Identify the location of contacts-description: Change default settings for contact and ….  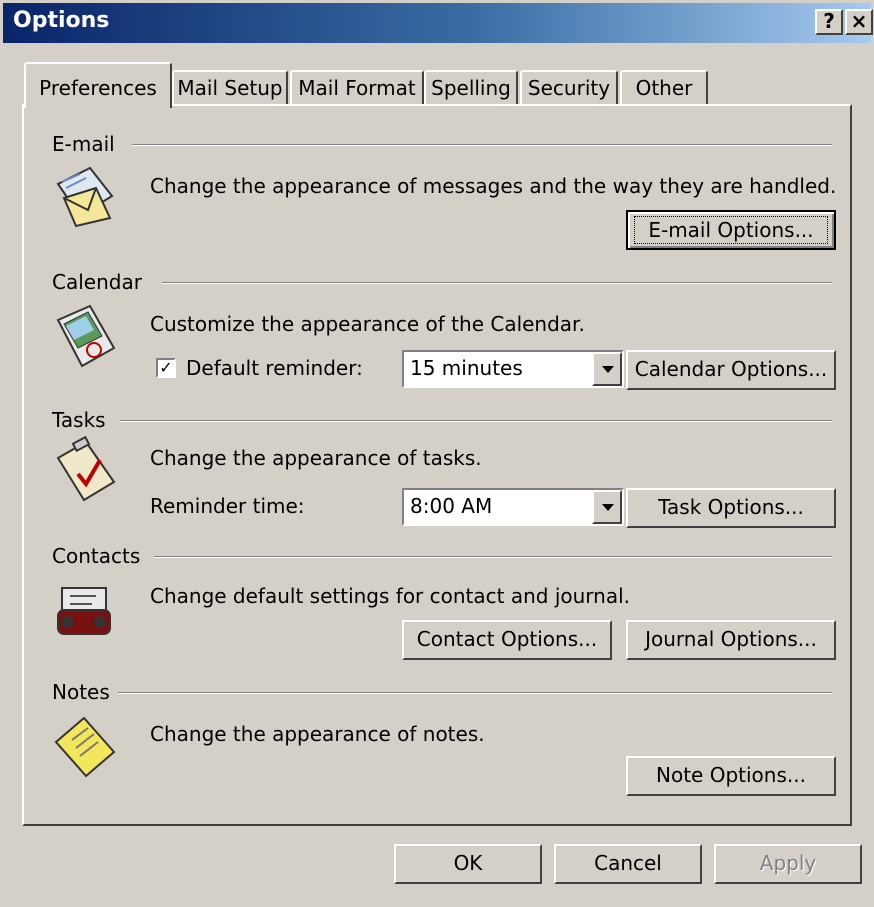
(390, 596).